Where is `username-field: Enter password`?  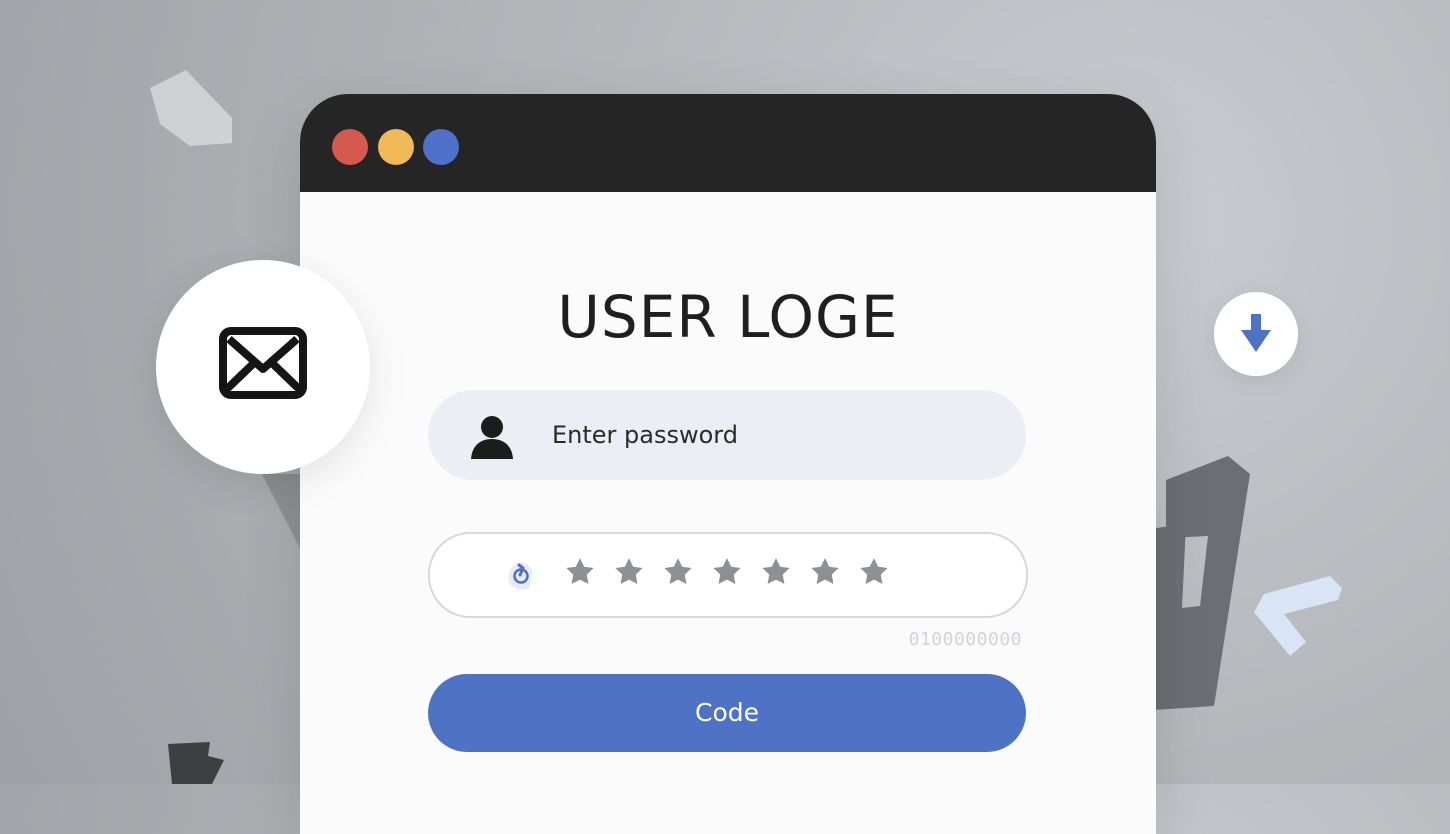 username-field: Enter password is located at coordinates (727, 435).